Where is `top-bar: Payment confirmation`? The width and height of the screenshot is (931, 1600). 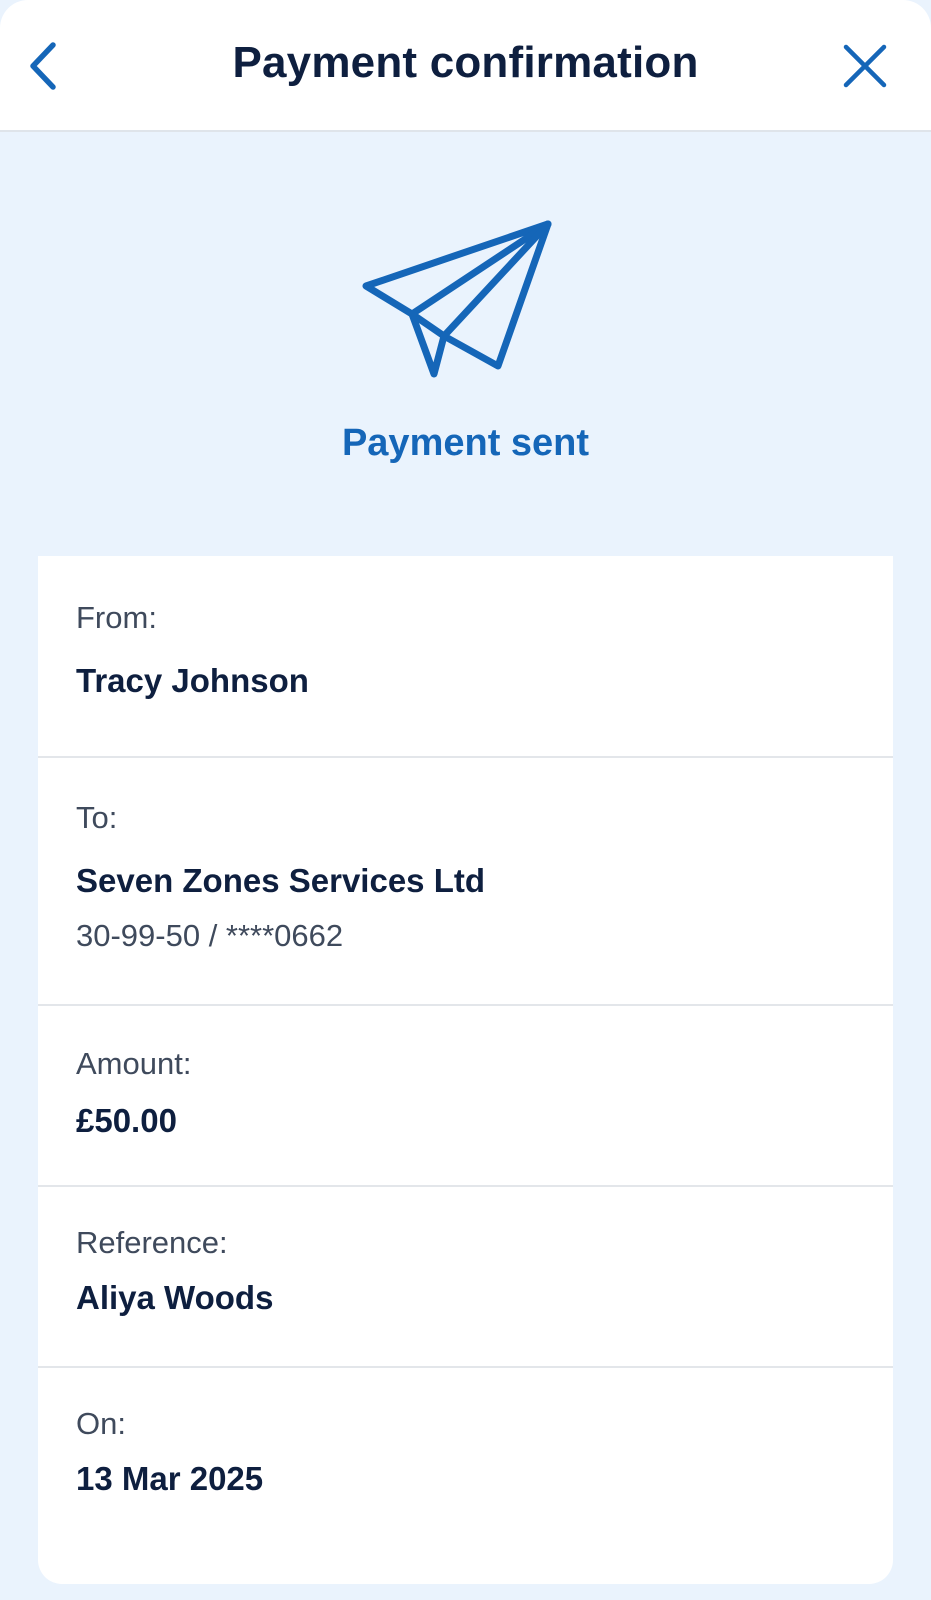
top-bar: Payment confirmation is located at coordinates (465, 66).